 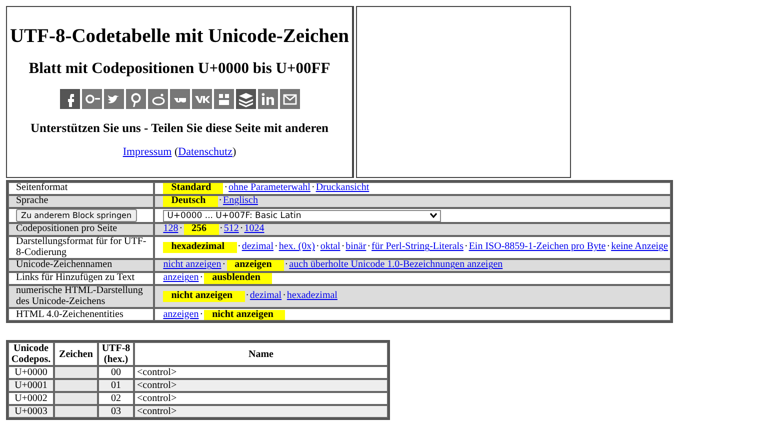 I want to click on support-text: Unterstützen Sie uns - Teilen Sie diese Seite mit anderen, so click(x=179, y=128).